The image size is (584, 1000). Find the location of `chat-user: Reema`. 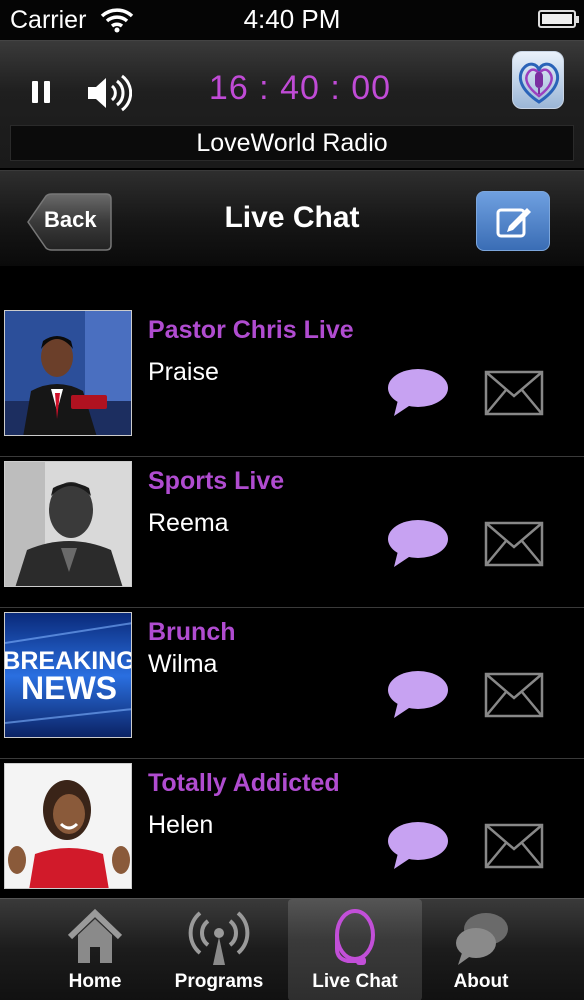

chat-user: Reema is located at coordinates (188, 523).